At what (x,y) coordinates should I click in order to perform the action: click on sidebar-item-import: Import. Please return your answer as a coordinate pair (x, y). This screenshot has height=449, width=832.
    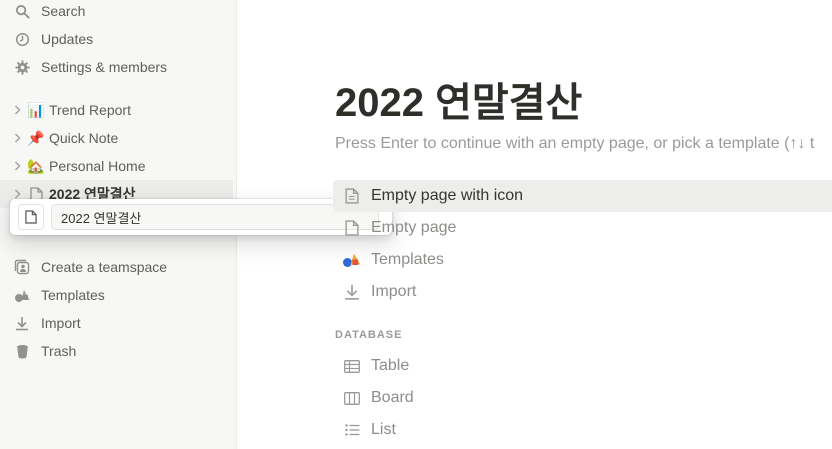
    Looking at the image, I should click on (118, 323).